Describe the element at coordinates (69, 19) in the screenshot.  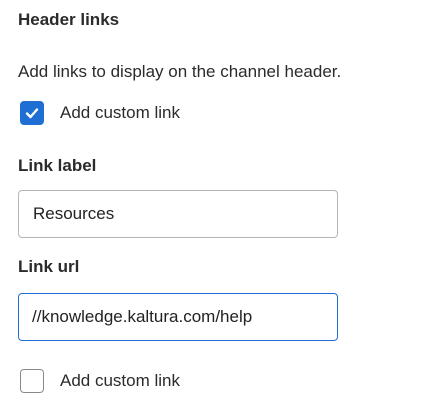
I see `header-links-title: Header links` at that location.